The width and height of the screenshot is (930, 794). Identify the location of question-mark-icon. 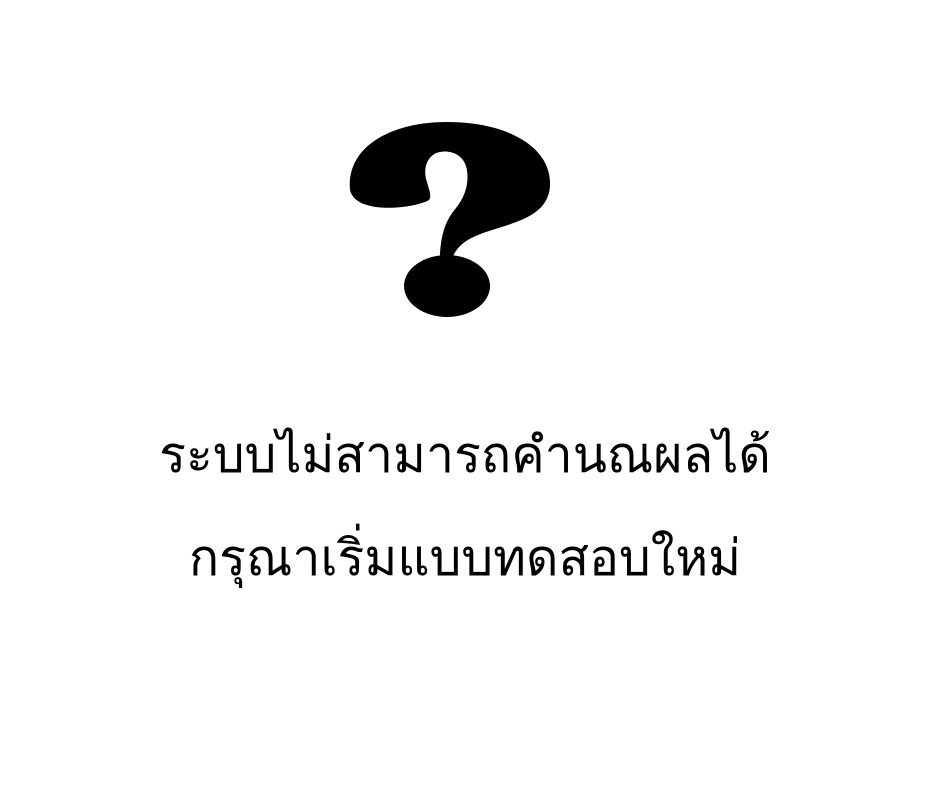
(449, 221).